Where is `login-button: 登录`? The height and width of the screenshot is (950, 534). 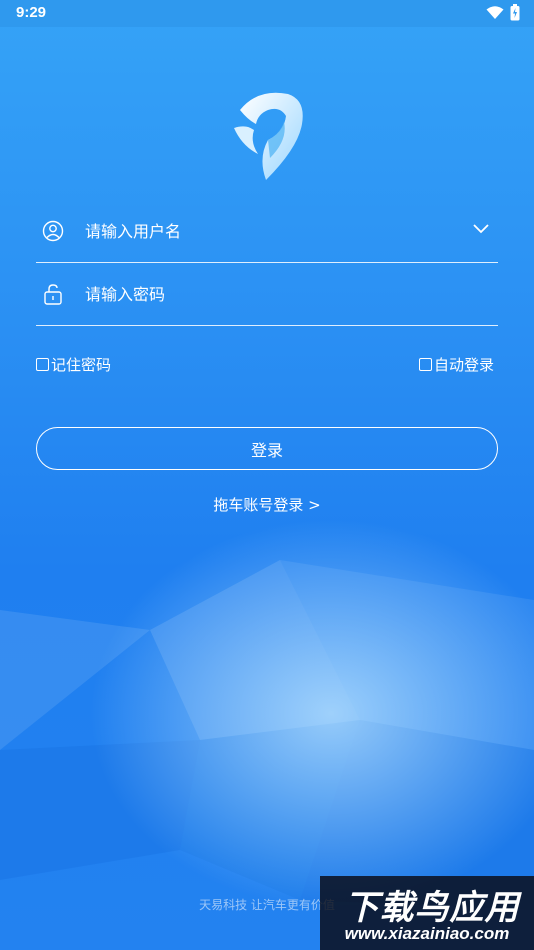
login-button: 登录 is located at coordinates (267, 448).